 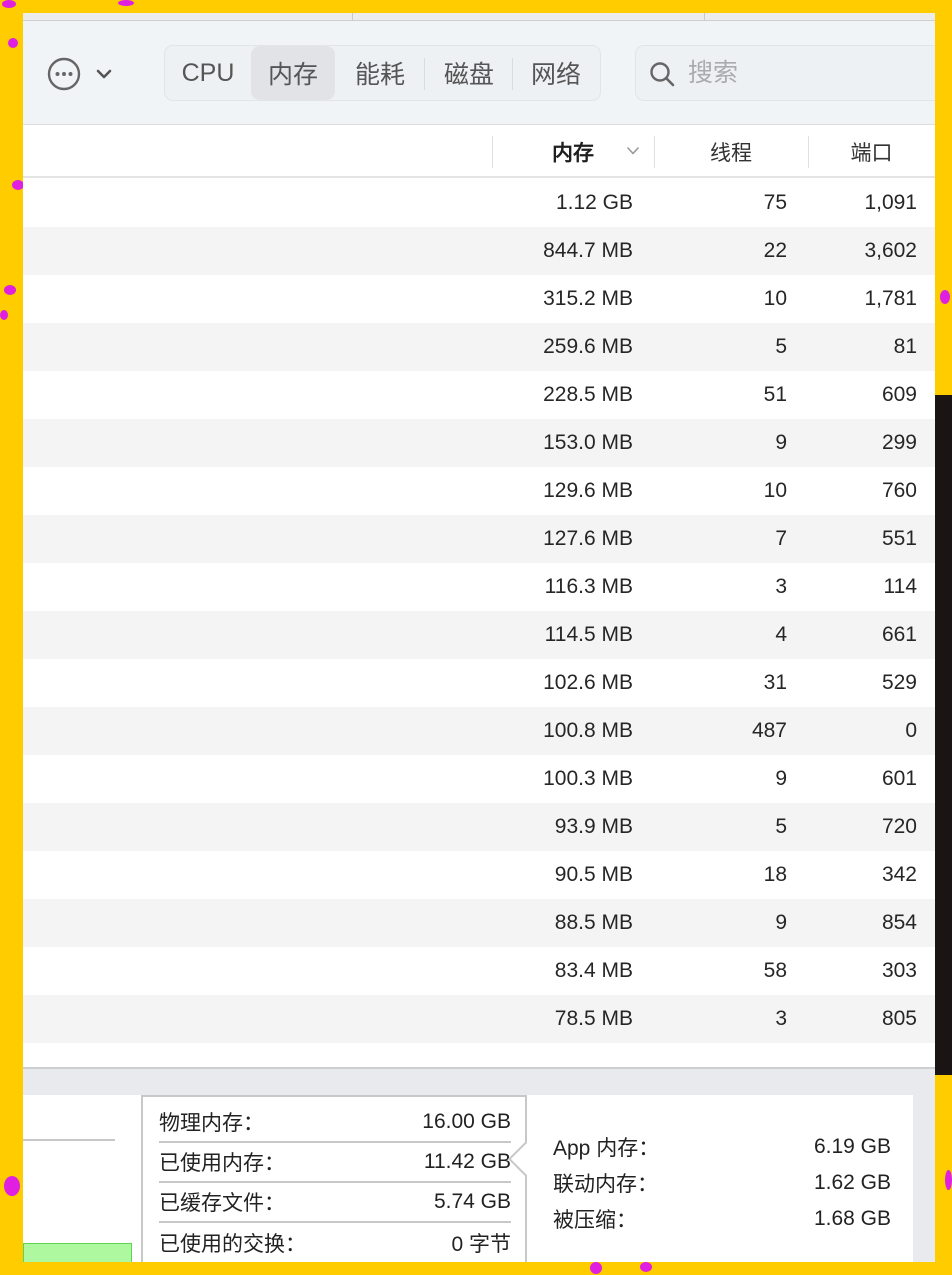 What do you see at coordinates (588, 778) in the screenshot?
I see `memory-cell: 100.3 MB` at bounding box center [588, 778].